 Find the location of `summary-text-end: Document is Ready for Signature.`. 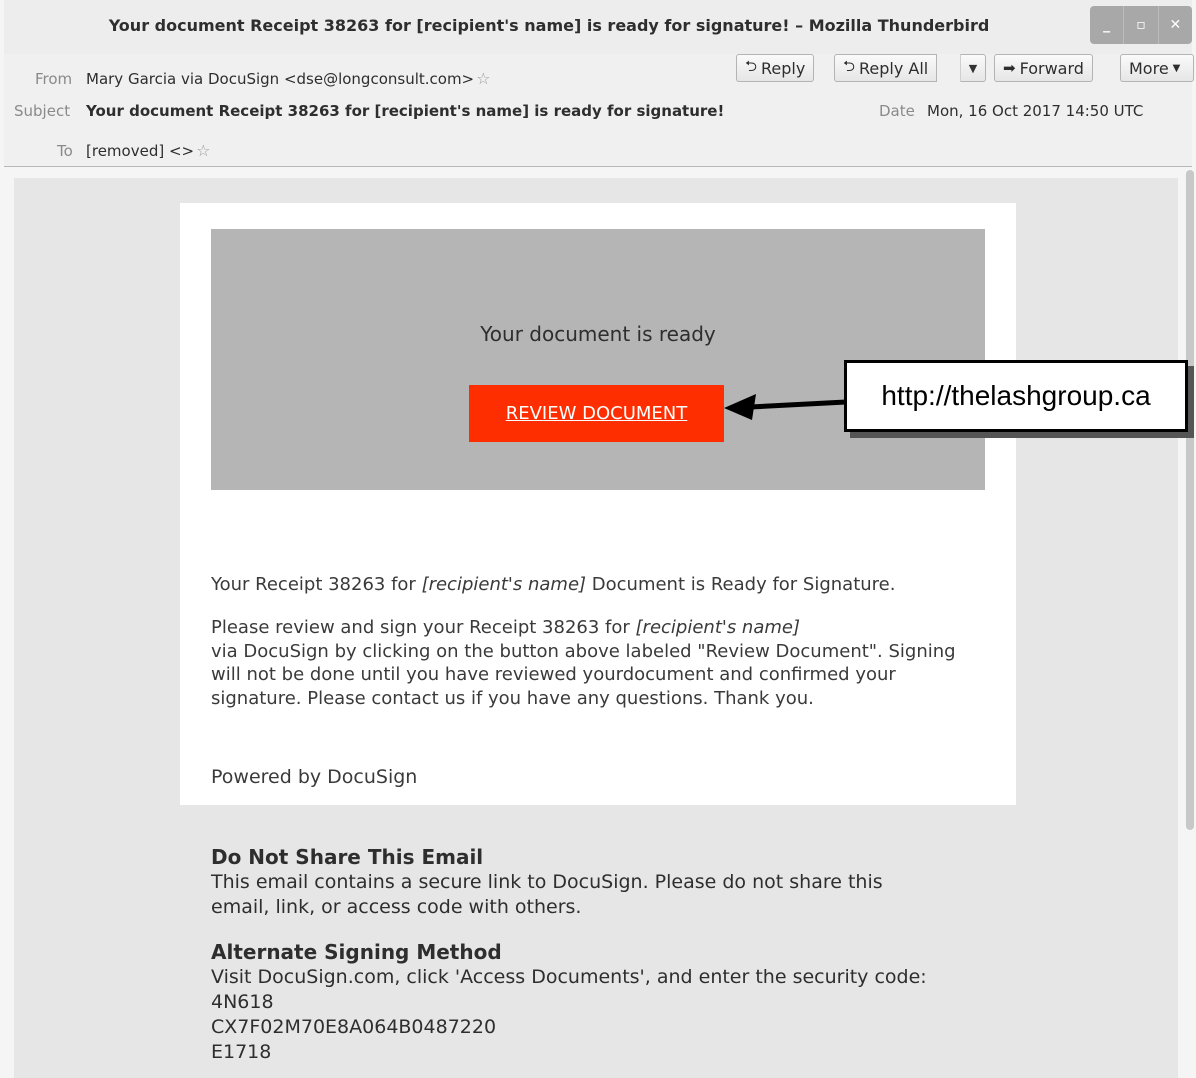

summary-text-end: Document is Ready for Signature. is located at coordinates (741, 584).